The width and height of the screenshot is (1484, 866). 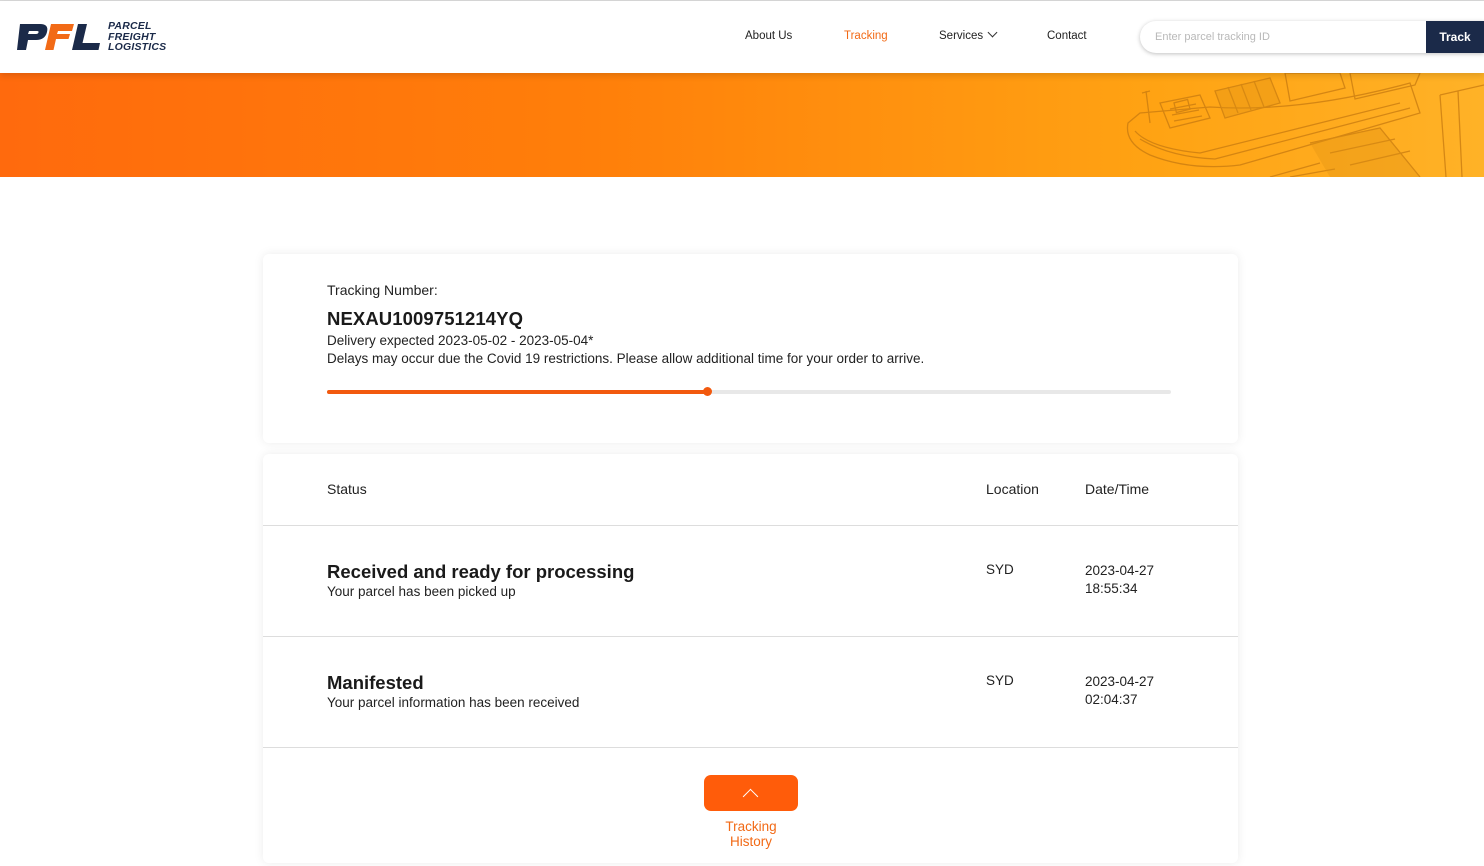 What do you see at coordinates (1111, 699) in the screenshot?
I see `event-time: 02:04:37` at bounding box center [1111, 699].